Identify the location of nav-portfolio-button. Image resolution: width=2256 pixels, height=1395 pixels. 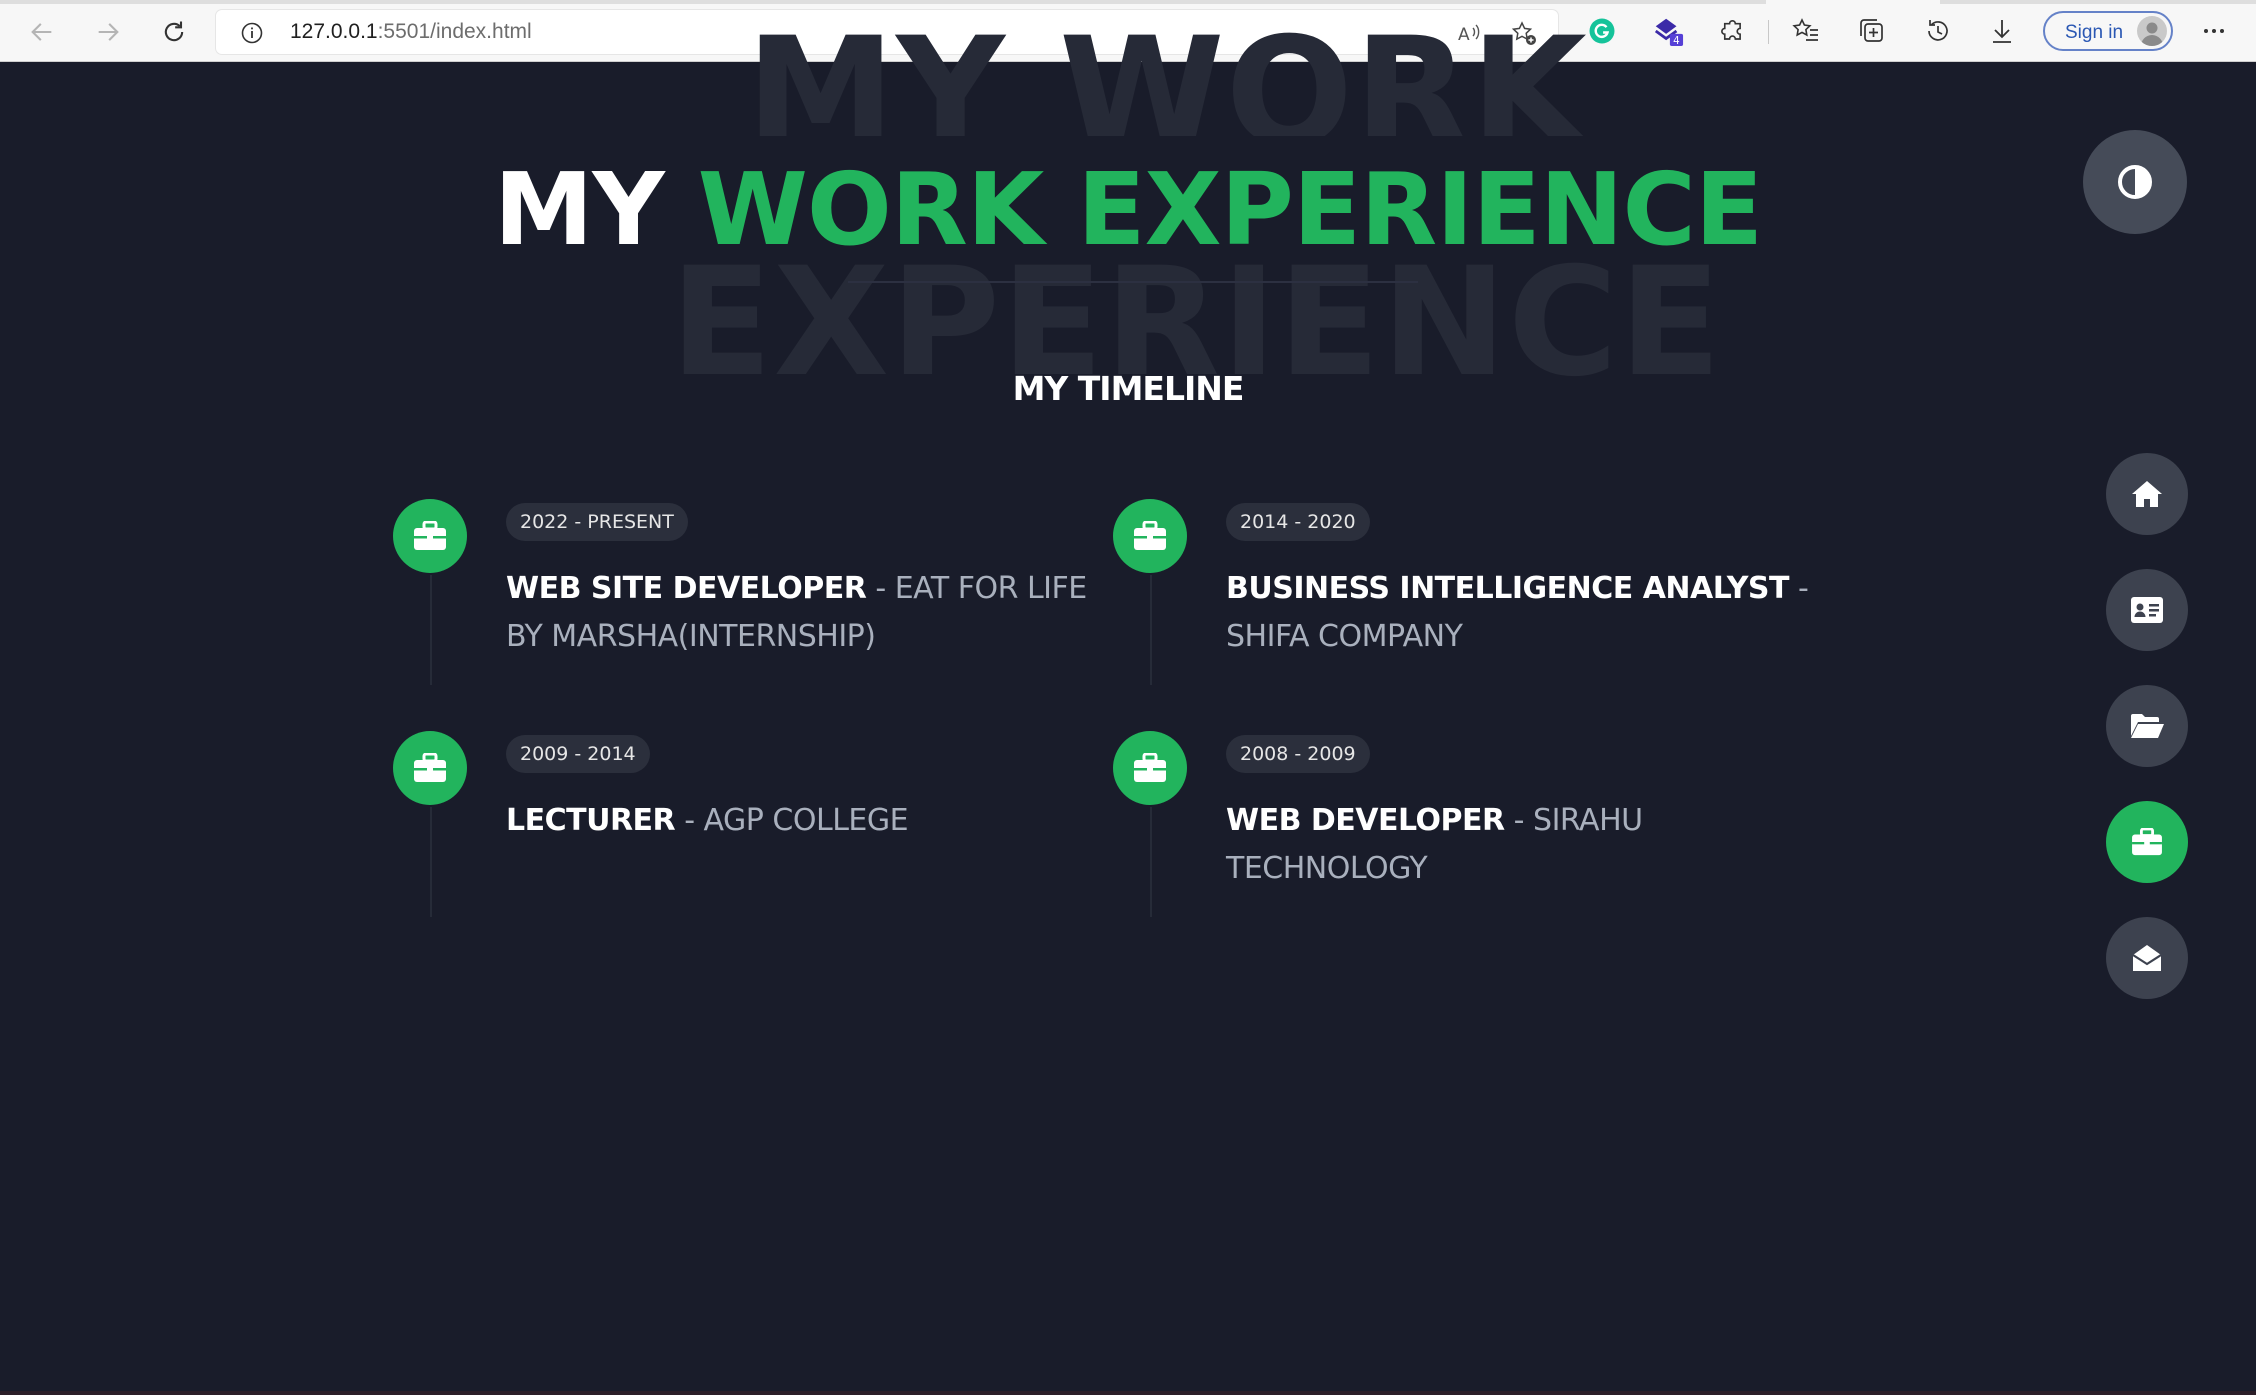
(2147, 726).